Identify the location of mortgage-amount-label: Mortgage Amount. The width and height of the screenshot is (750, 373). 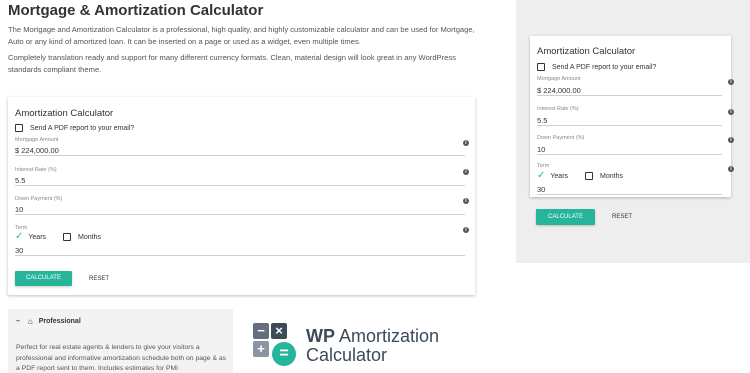
(37, 140).